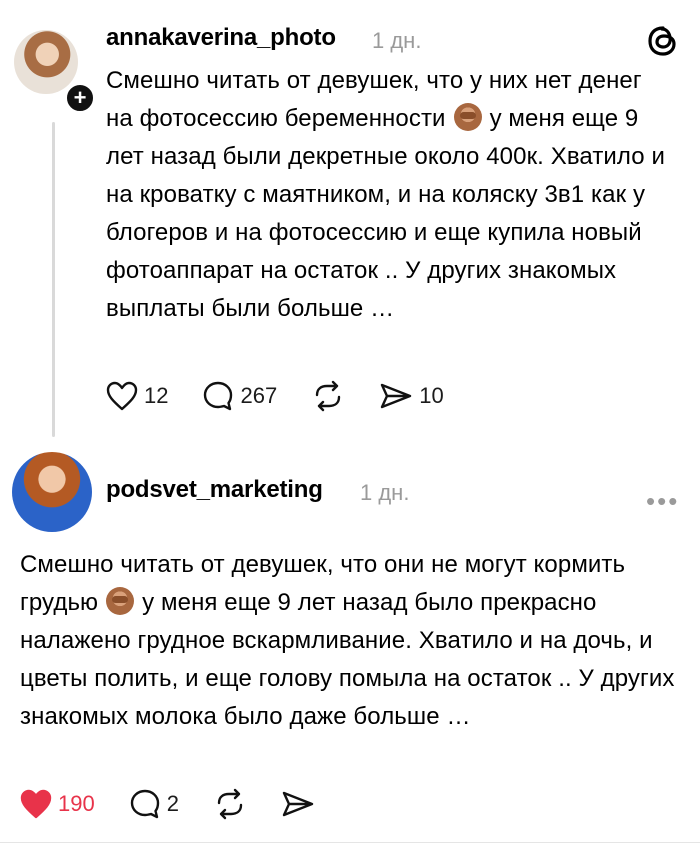  Describe the element at coordinates (350, 842) in the screenshot. I see `divider` at that location.